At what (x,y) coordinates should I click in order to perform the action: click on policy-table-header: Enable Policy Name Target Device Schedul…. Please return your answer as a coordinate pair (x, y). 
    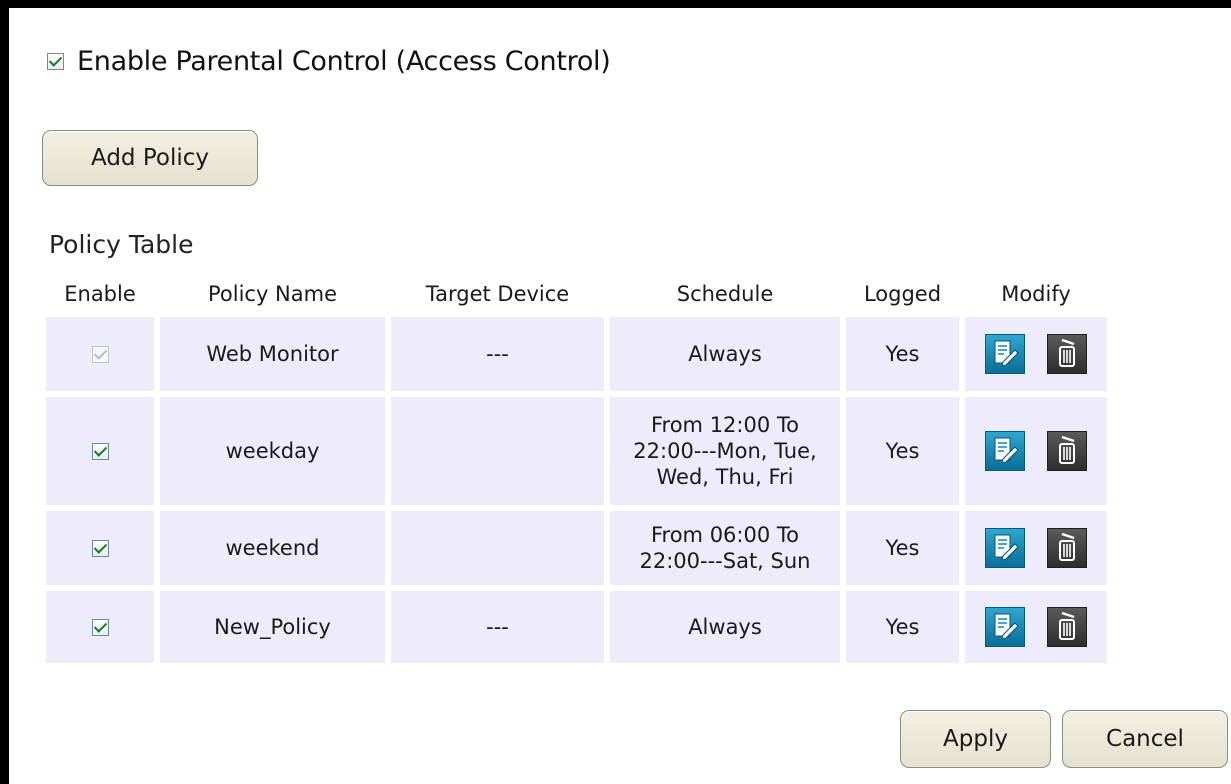
    Looking at the image, I should click on (620, 294).